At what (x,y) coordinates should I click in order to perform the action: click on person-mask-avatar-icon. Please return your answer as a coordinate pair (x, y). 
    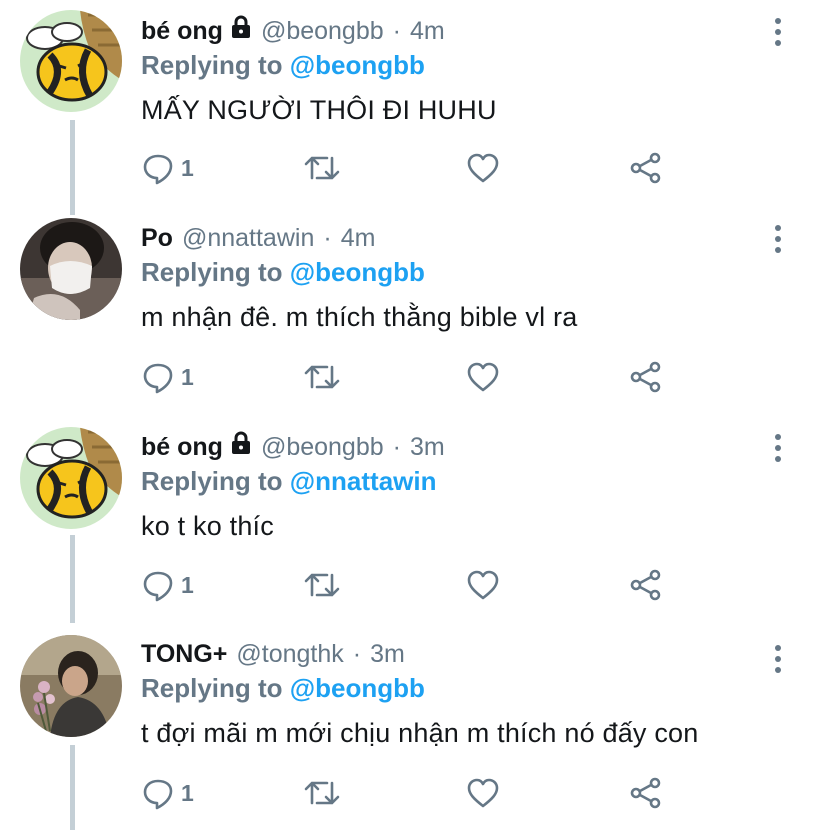
    Looking at the image, I should click on (71, 269).